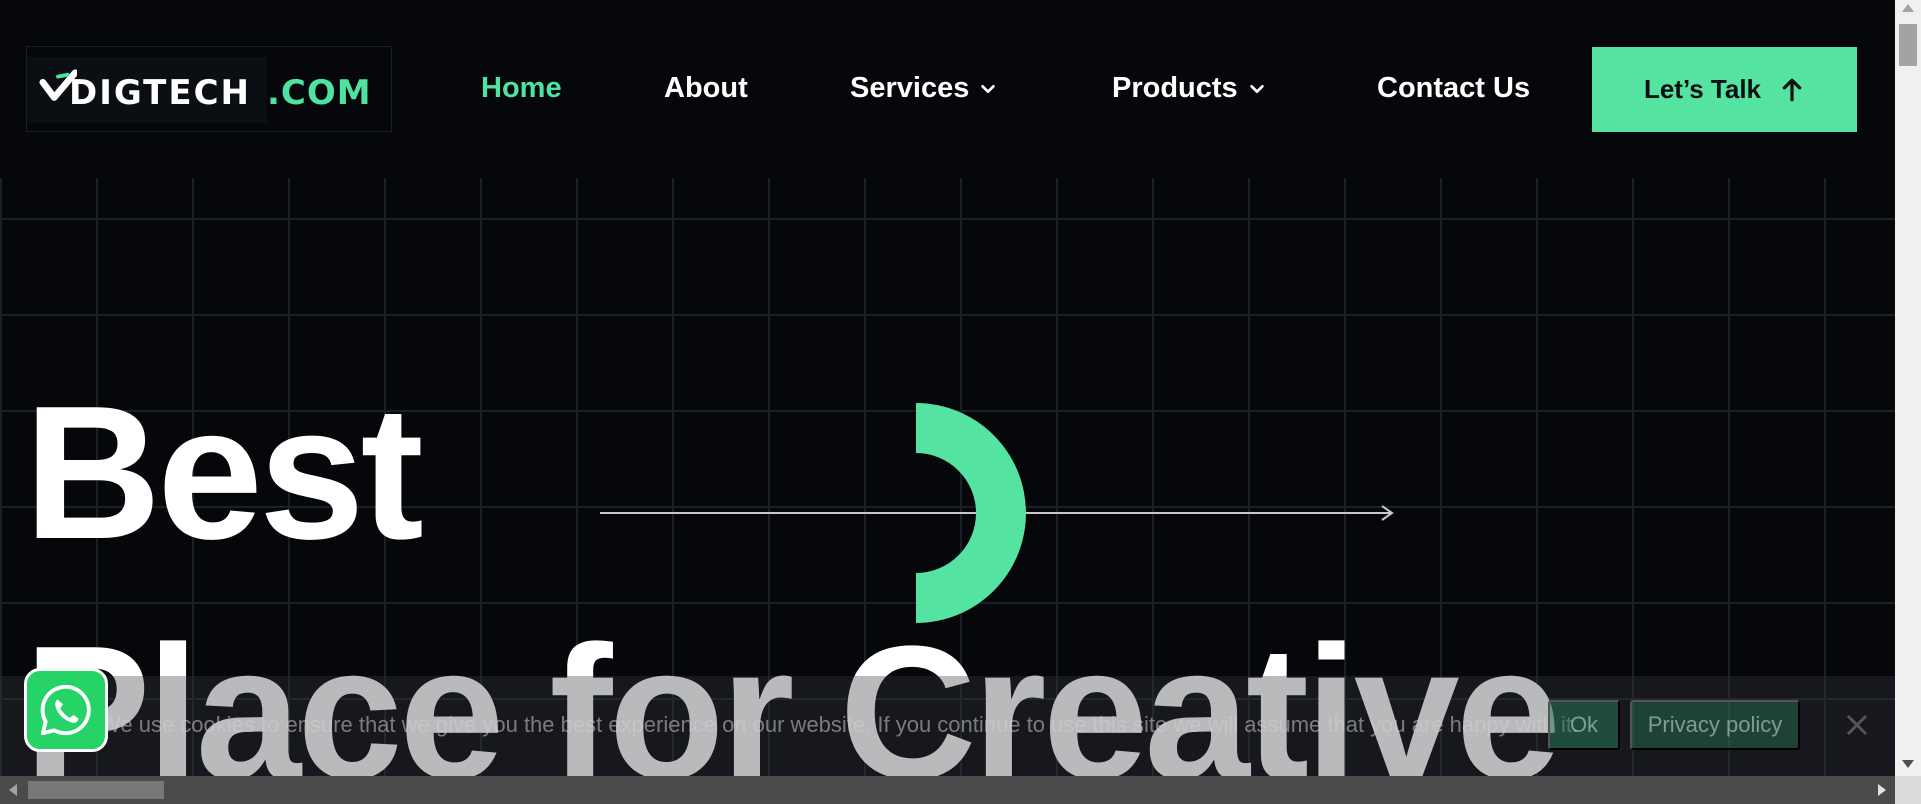  I want to click on nav-item-home: Home, so click(521, 88).